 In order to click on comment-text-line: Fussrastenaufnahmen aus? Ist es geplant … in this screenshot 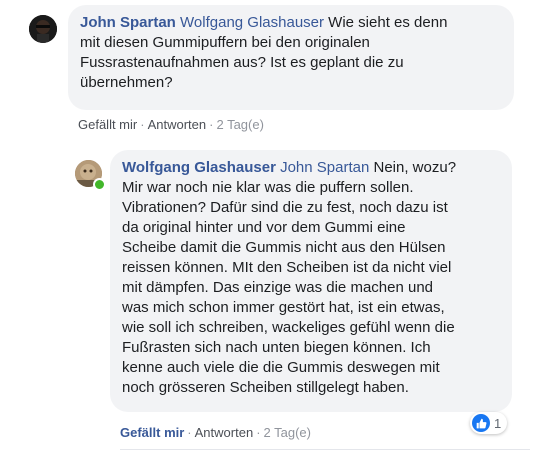, I will do `click(242, 62)`.